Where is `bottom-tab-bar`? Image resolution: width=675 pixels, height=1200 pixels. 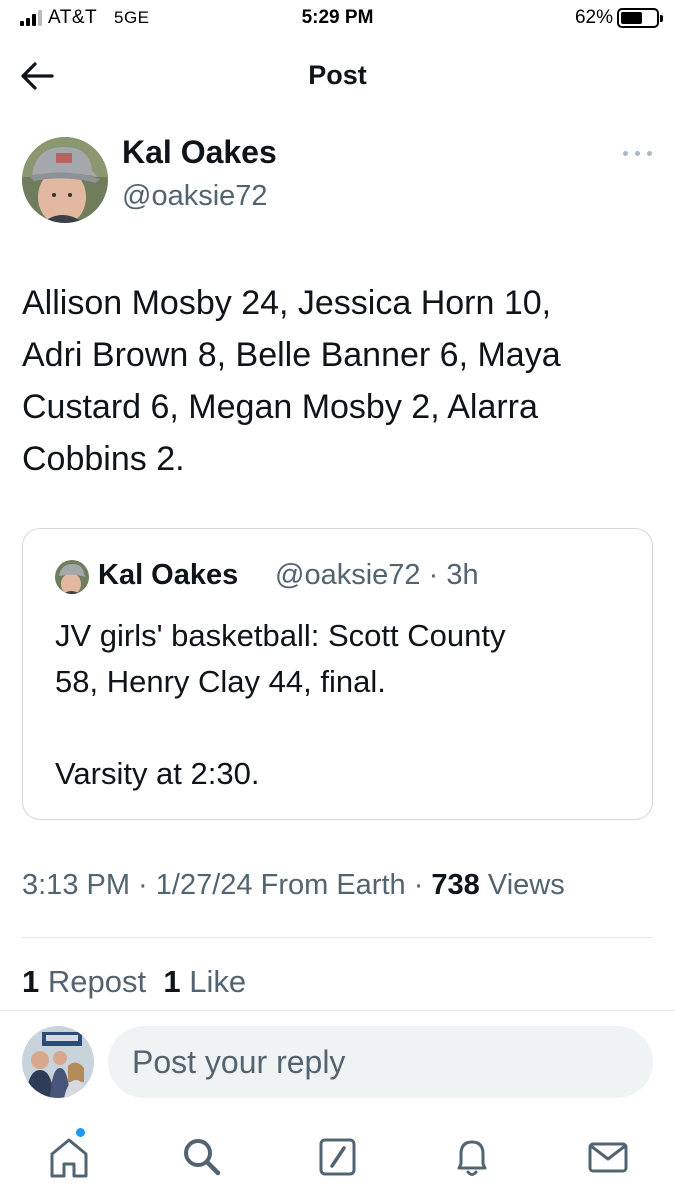 bottom-tab-bar is located at coordinates (337, 1155).